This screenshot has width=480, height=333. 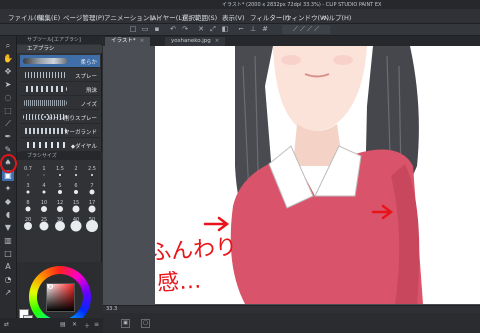 What do you see at coordinates (28, 203) in the screenshot?
I see `size-label: 8` at bounding box center [28, 203].